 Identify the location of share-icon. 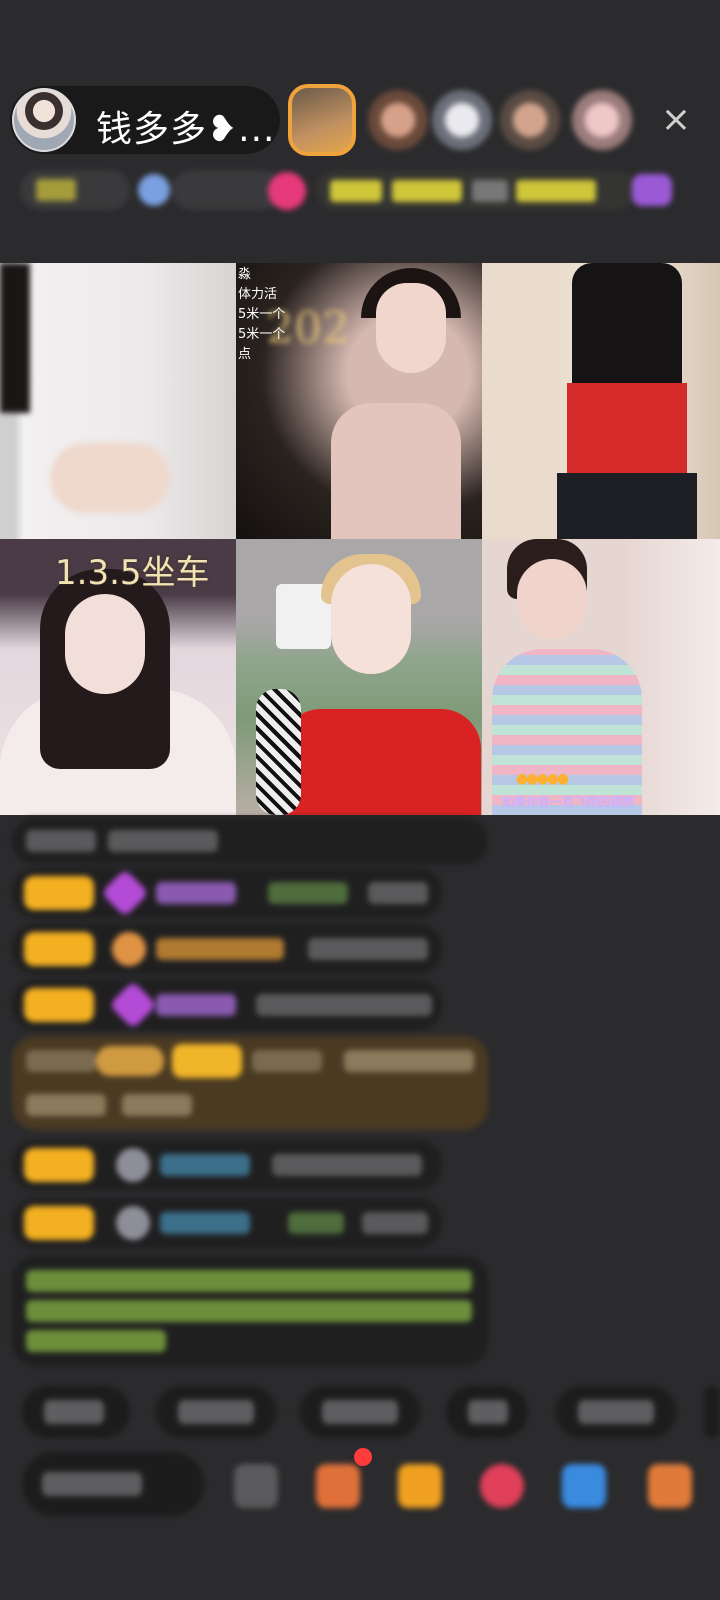
(584, 1486).